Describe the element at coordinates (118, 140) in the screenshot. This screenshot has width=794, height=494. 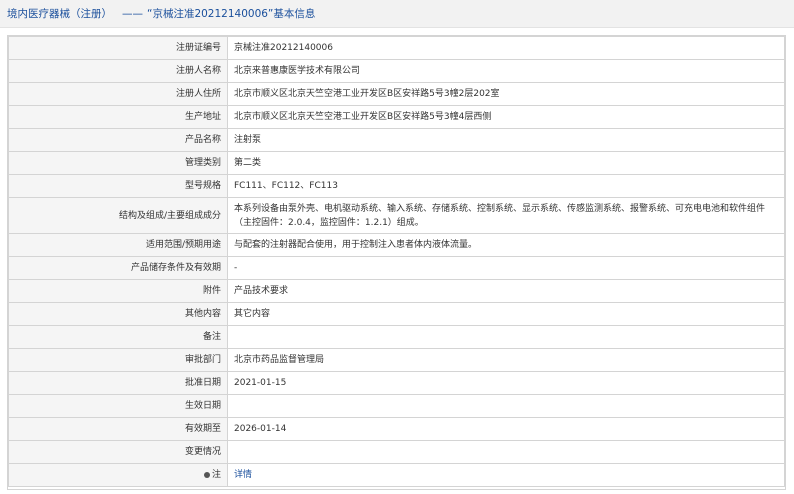
I see `row-key: 产品名称` at that location.